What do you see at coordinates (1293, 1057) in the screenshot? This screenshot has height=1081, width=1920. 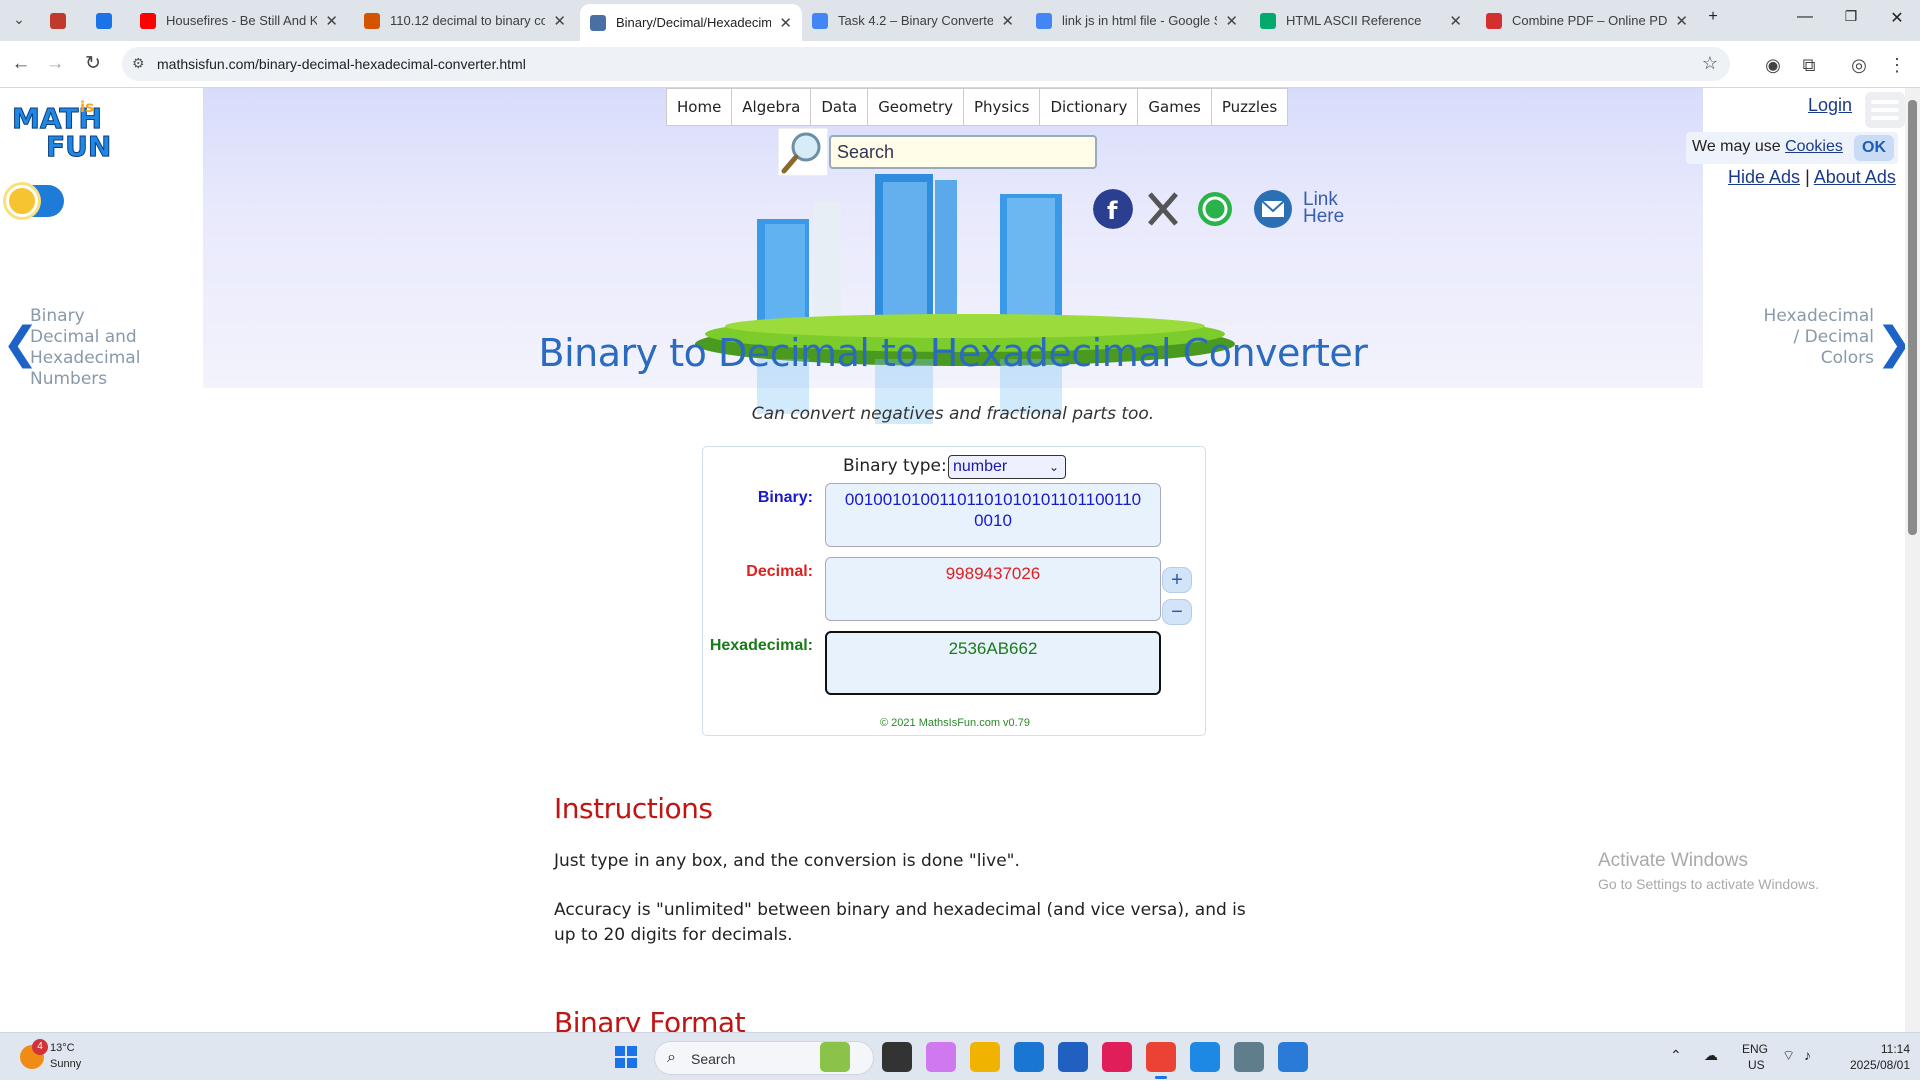 I see `notepad-icon` at bounding box center [1293, 1057].